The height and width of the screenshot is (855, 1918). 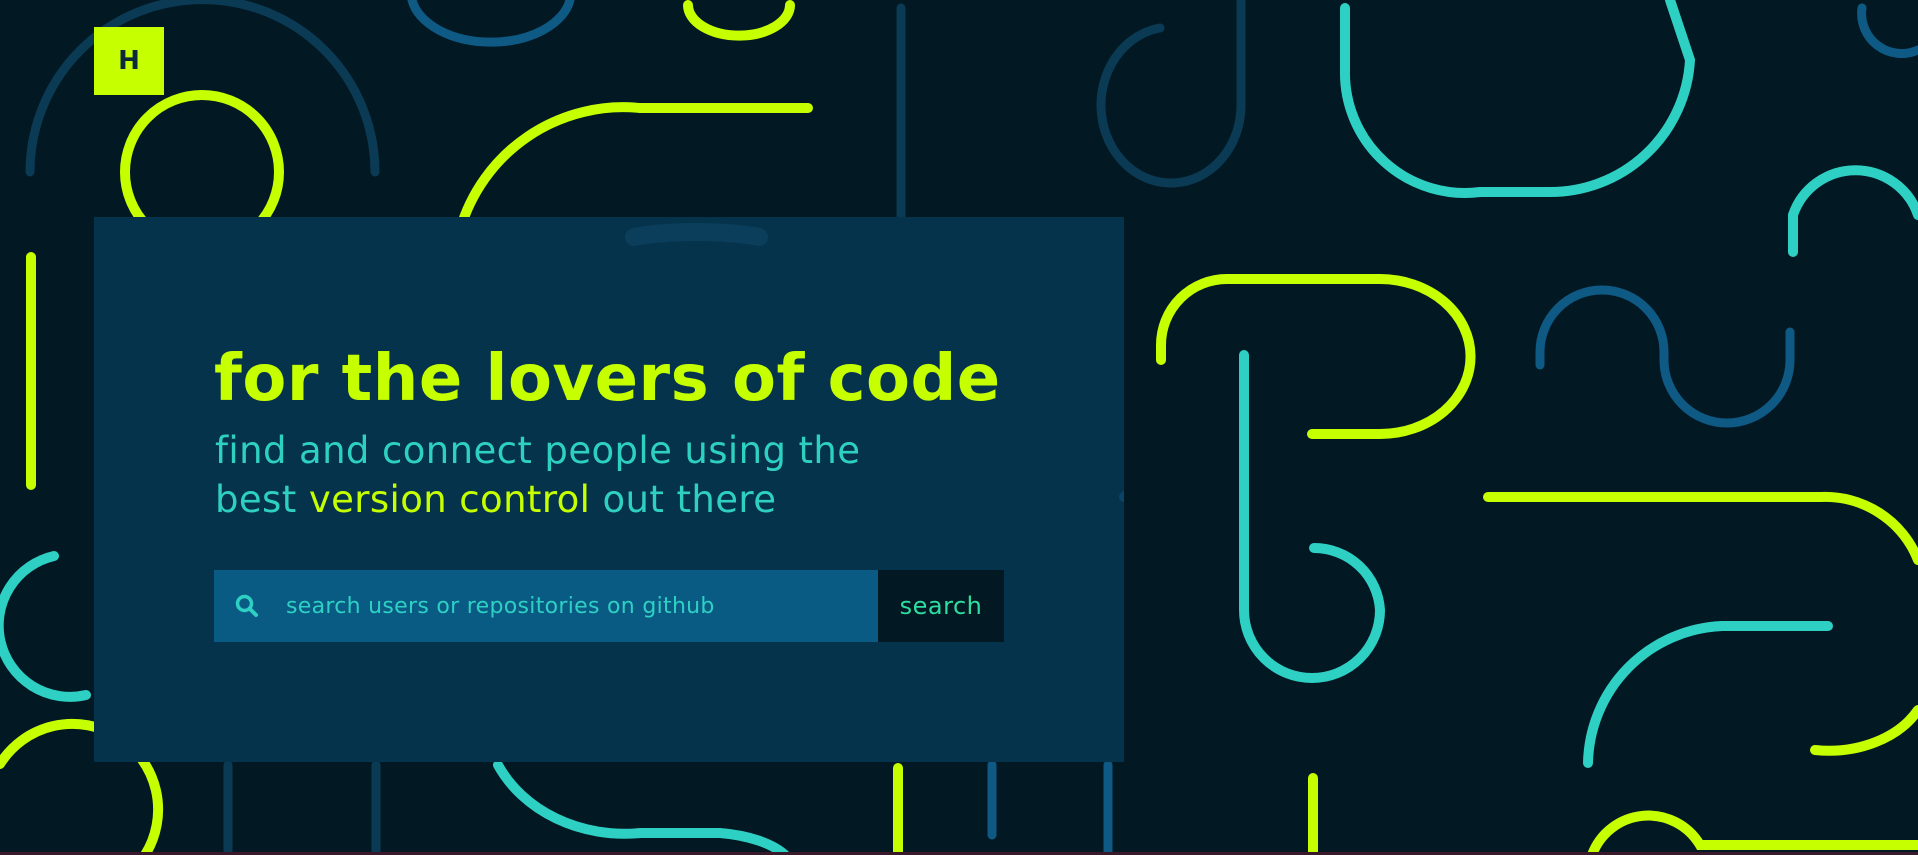 I want to click on bg-arc-teal-bottom, so click(x=641, y=807).